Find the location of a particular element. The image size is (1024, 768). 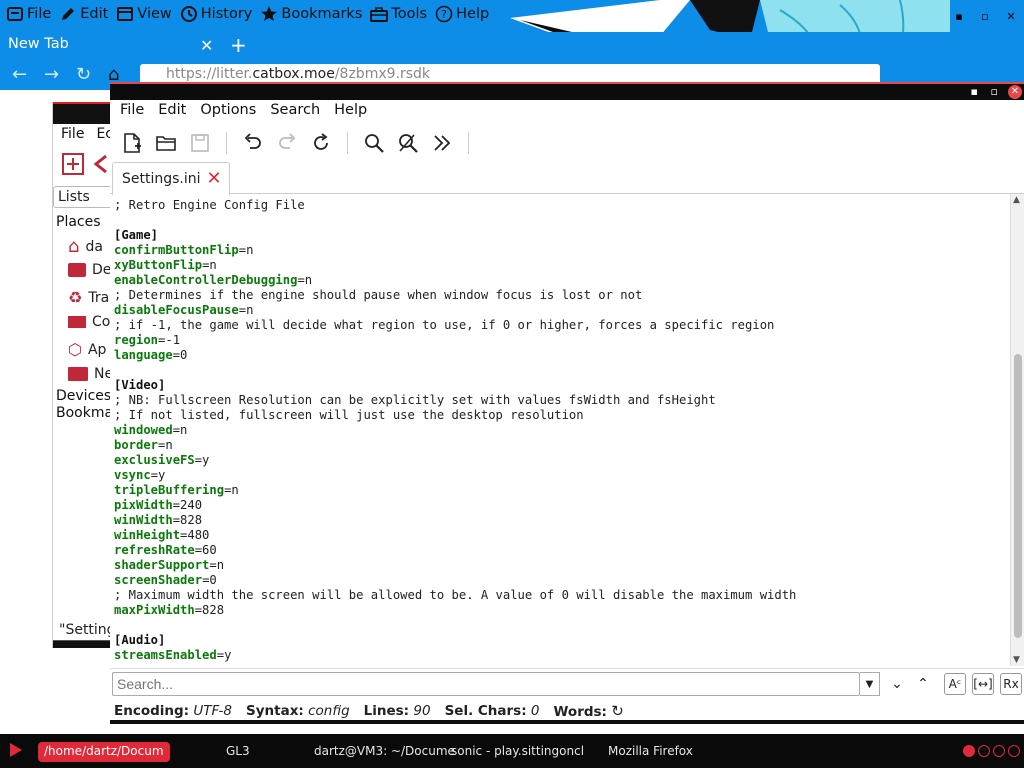

toolbar-separator is located at coordinates (468, 143).